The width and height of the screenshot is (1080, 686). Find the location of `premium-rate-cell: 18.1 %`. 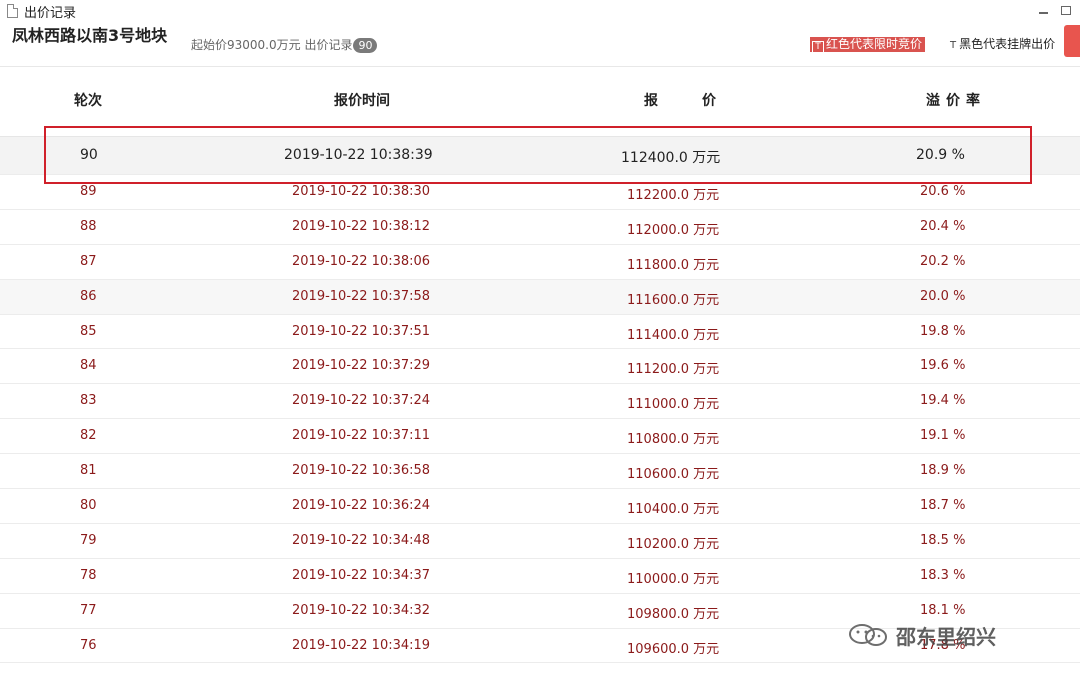

premium-rate-cell: 18.1 % is located at coordinates (943, 610).